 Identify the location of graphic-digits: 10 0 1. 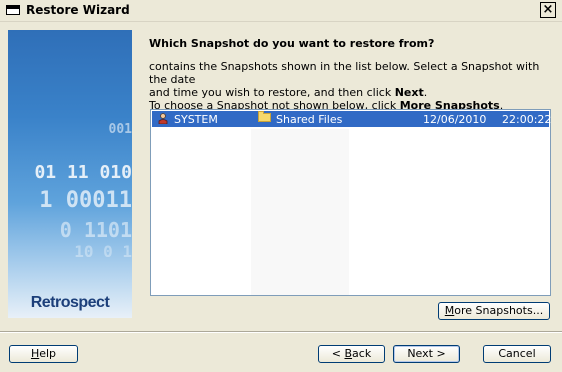
(103, 251).